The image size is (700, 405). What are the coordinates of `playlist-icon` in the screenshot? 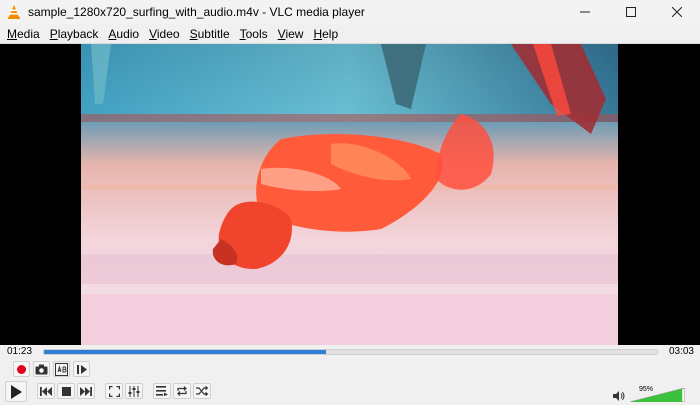 It's located at (162, 391).